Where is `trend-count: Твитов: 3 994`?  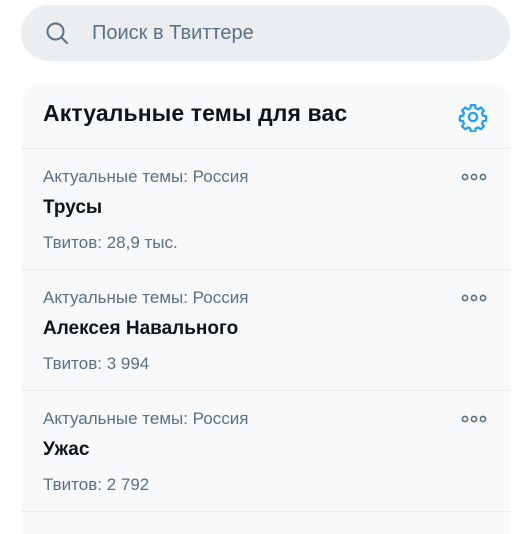
trend-count: Твитов: 3 994 is located at coordinates (96, 363).